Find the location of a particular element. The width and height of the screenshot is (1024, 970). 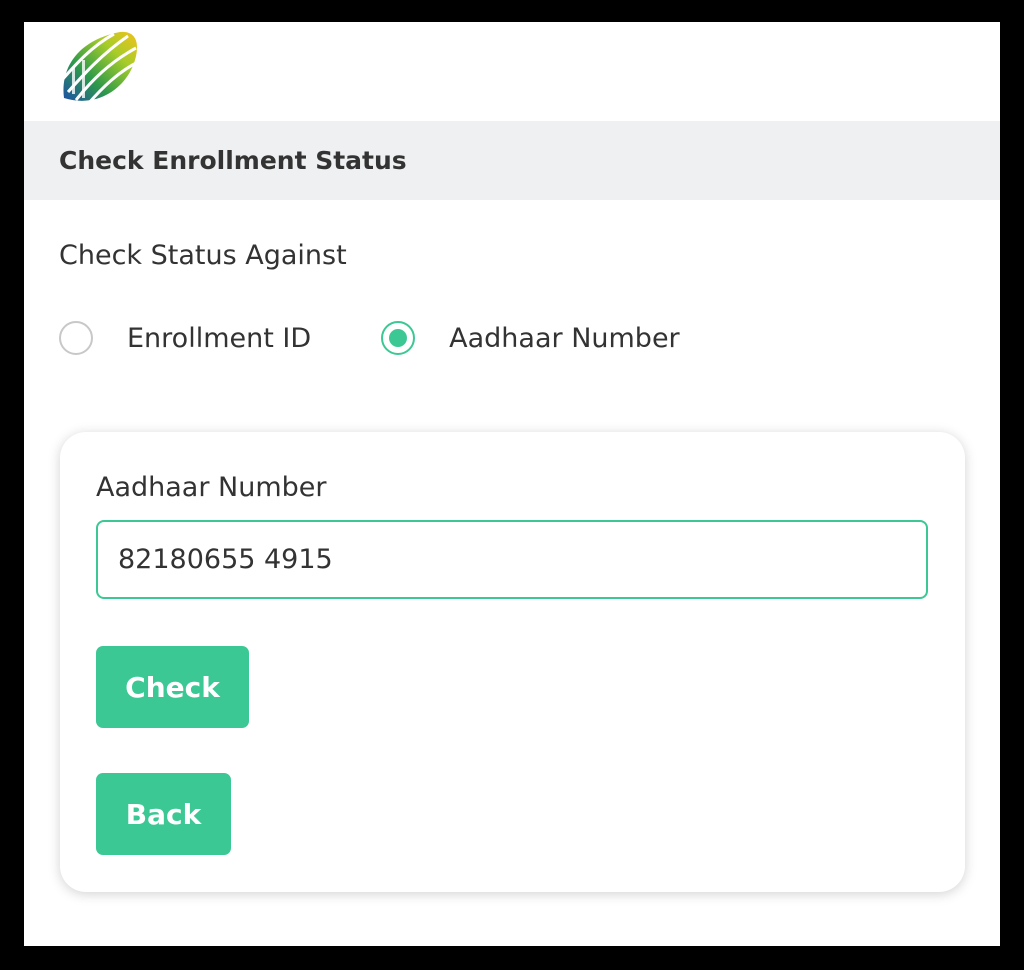

aadhaar-number-input is located at coordinates (512, 559).